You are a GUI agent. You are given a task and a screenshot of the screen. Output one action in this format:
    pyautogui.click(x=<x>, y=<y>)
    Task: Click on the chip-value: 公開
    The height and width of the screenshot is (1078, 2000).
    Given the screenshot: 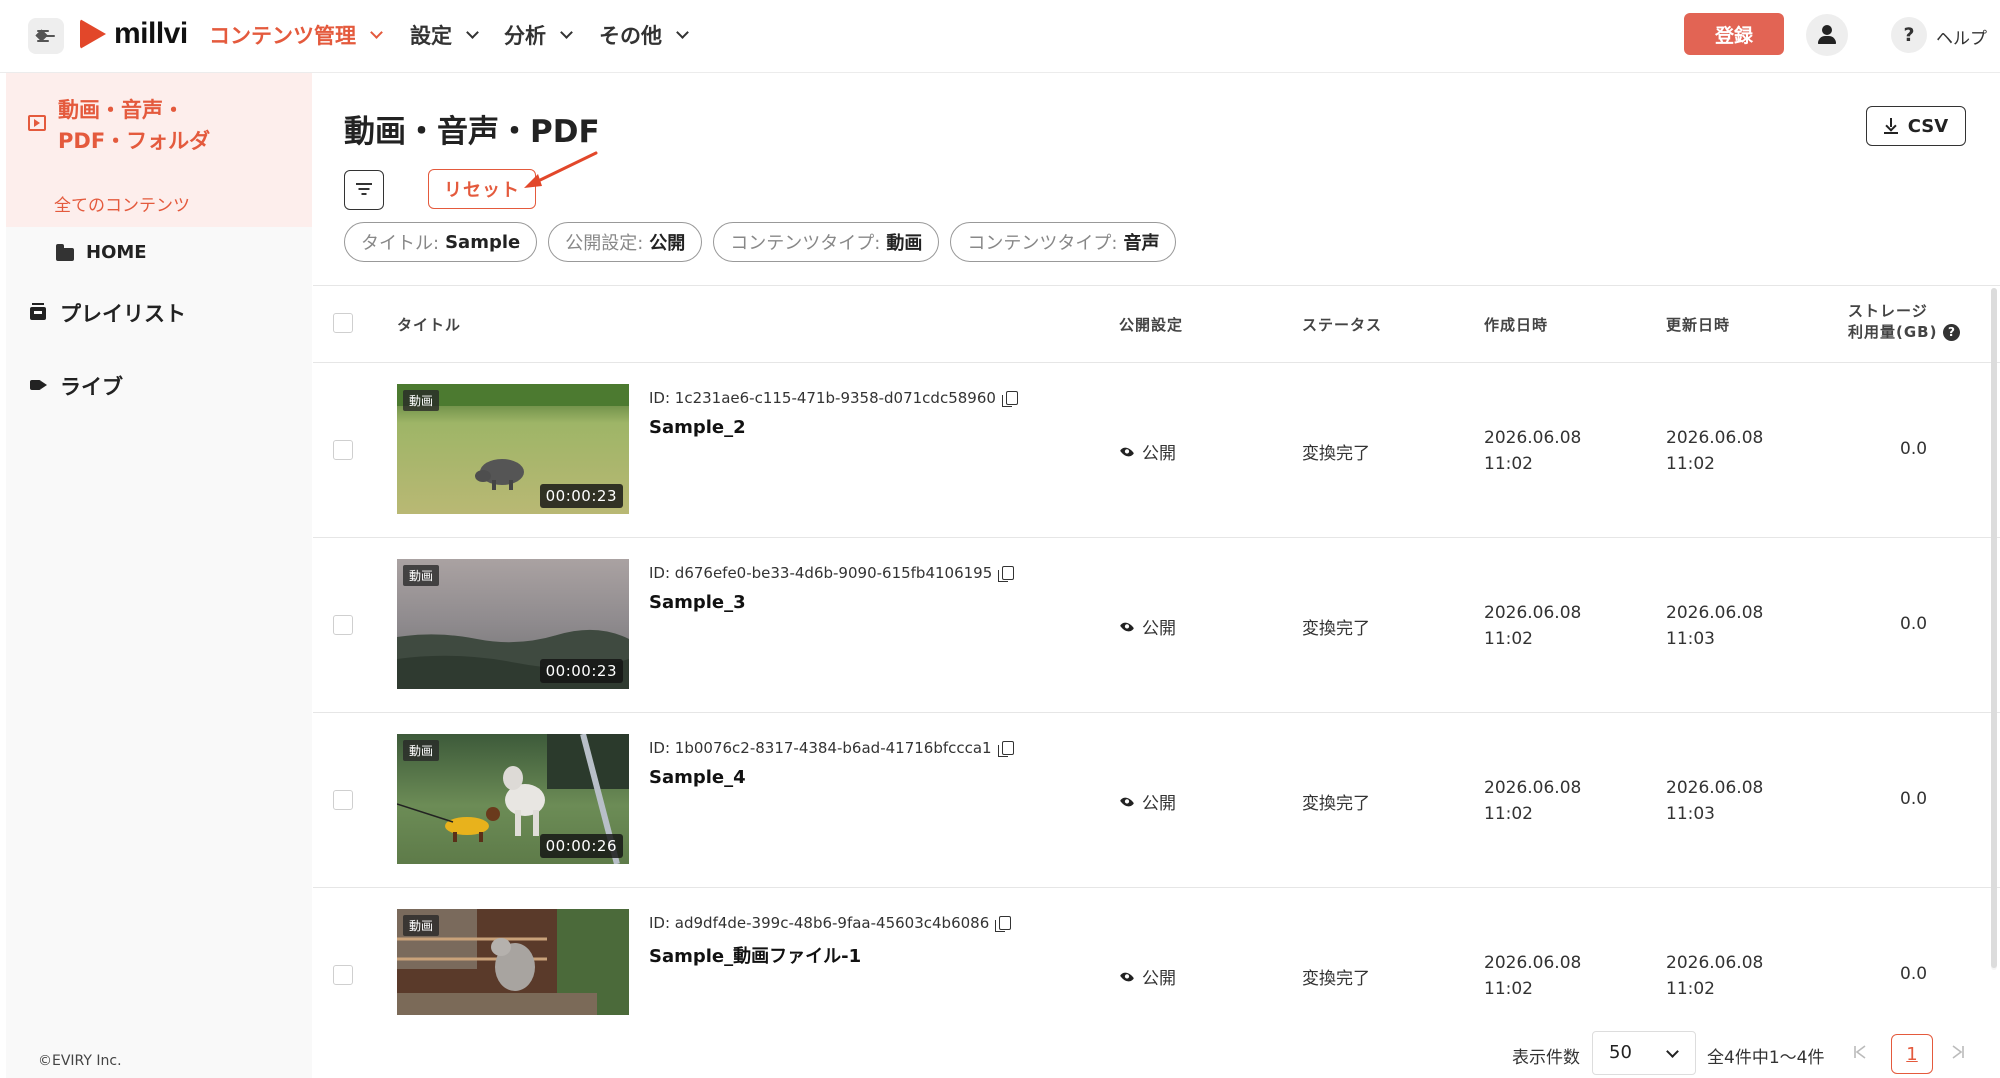 What is the action you would take?
    pyautogui.click(x=667, y=243)
    